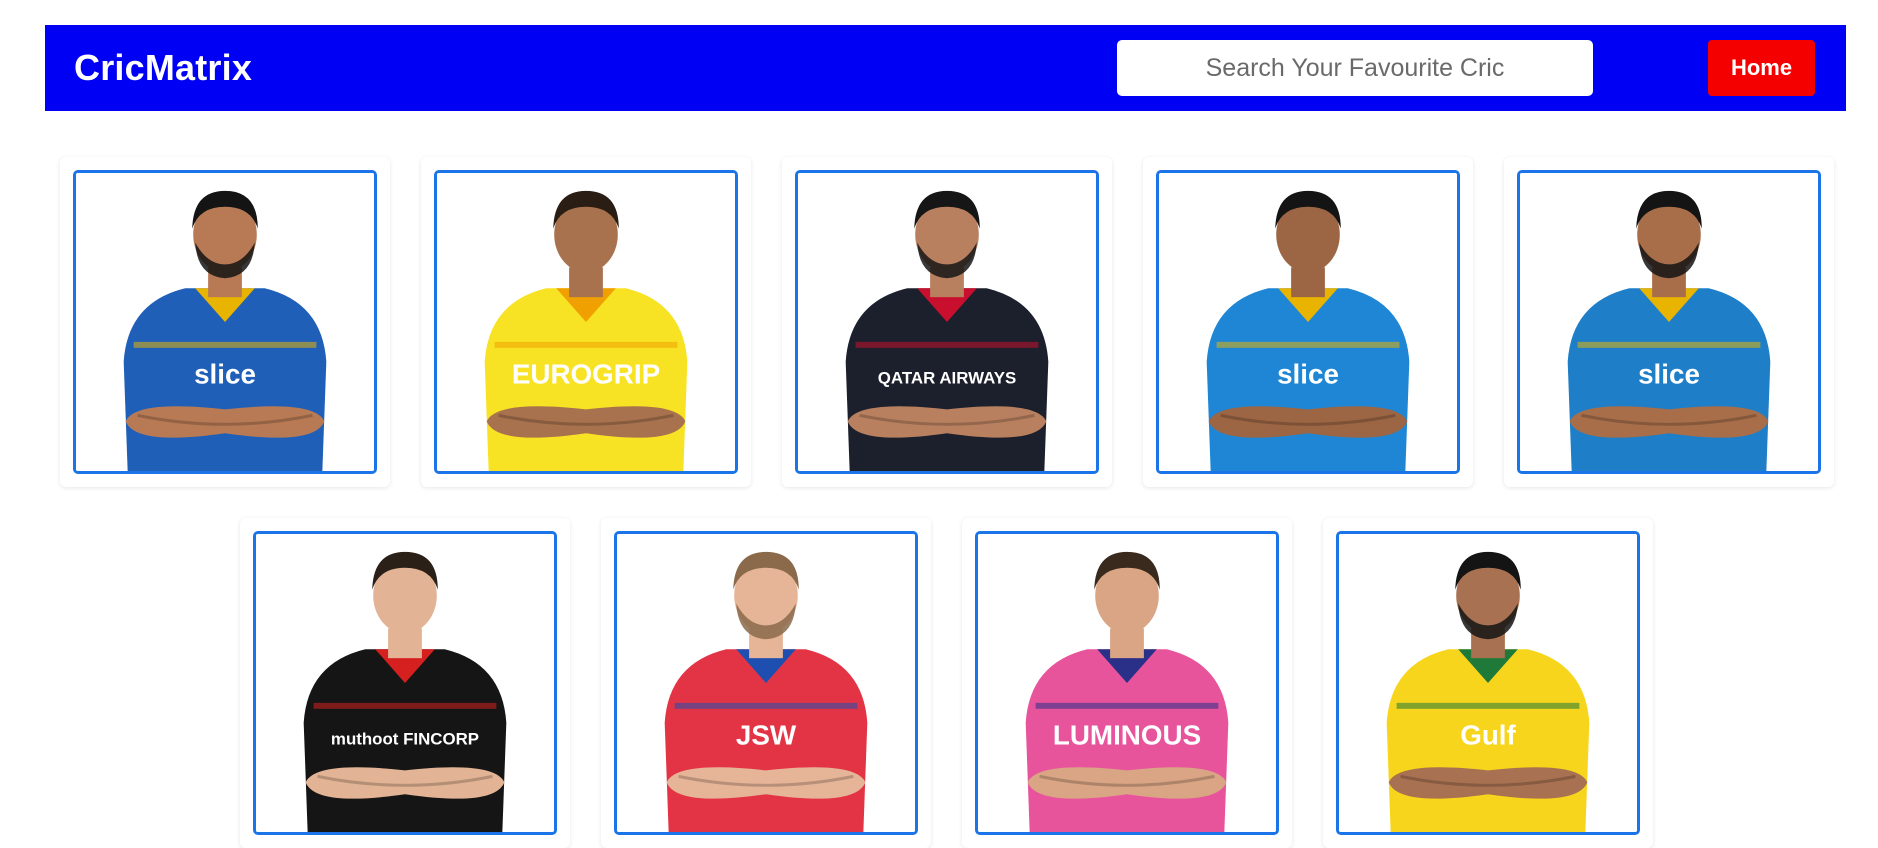 The image size is (1878, 848). Describe the element at coordinates (163, 68) in the screenshot. I see `brand-logo: CricMatrix` at that location.